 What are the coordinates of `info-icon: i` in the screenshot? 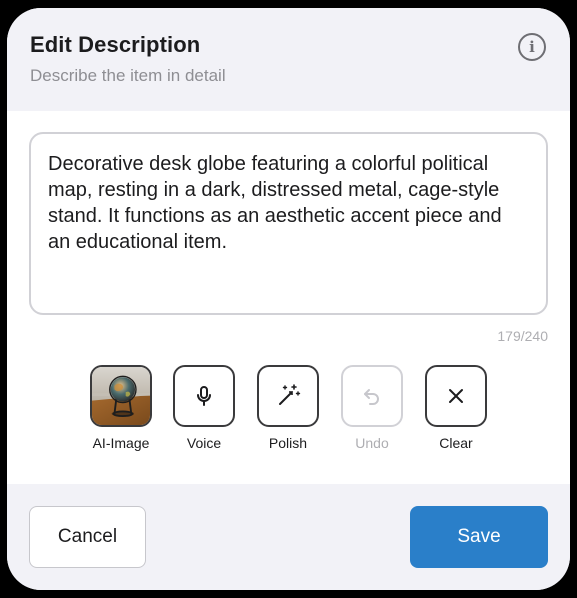 It's located at (532, 47).